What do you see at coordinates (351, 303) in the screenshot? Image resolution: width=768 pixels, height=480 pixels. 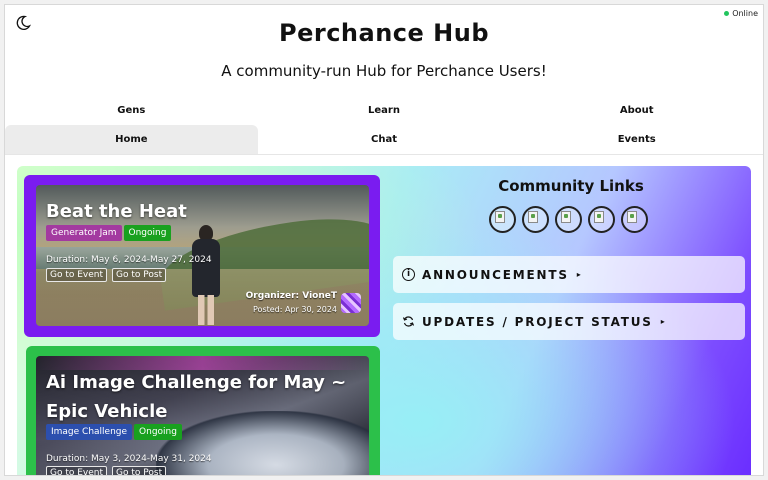 I see `avatar` at bounding box center [351, 303].